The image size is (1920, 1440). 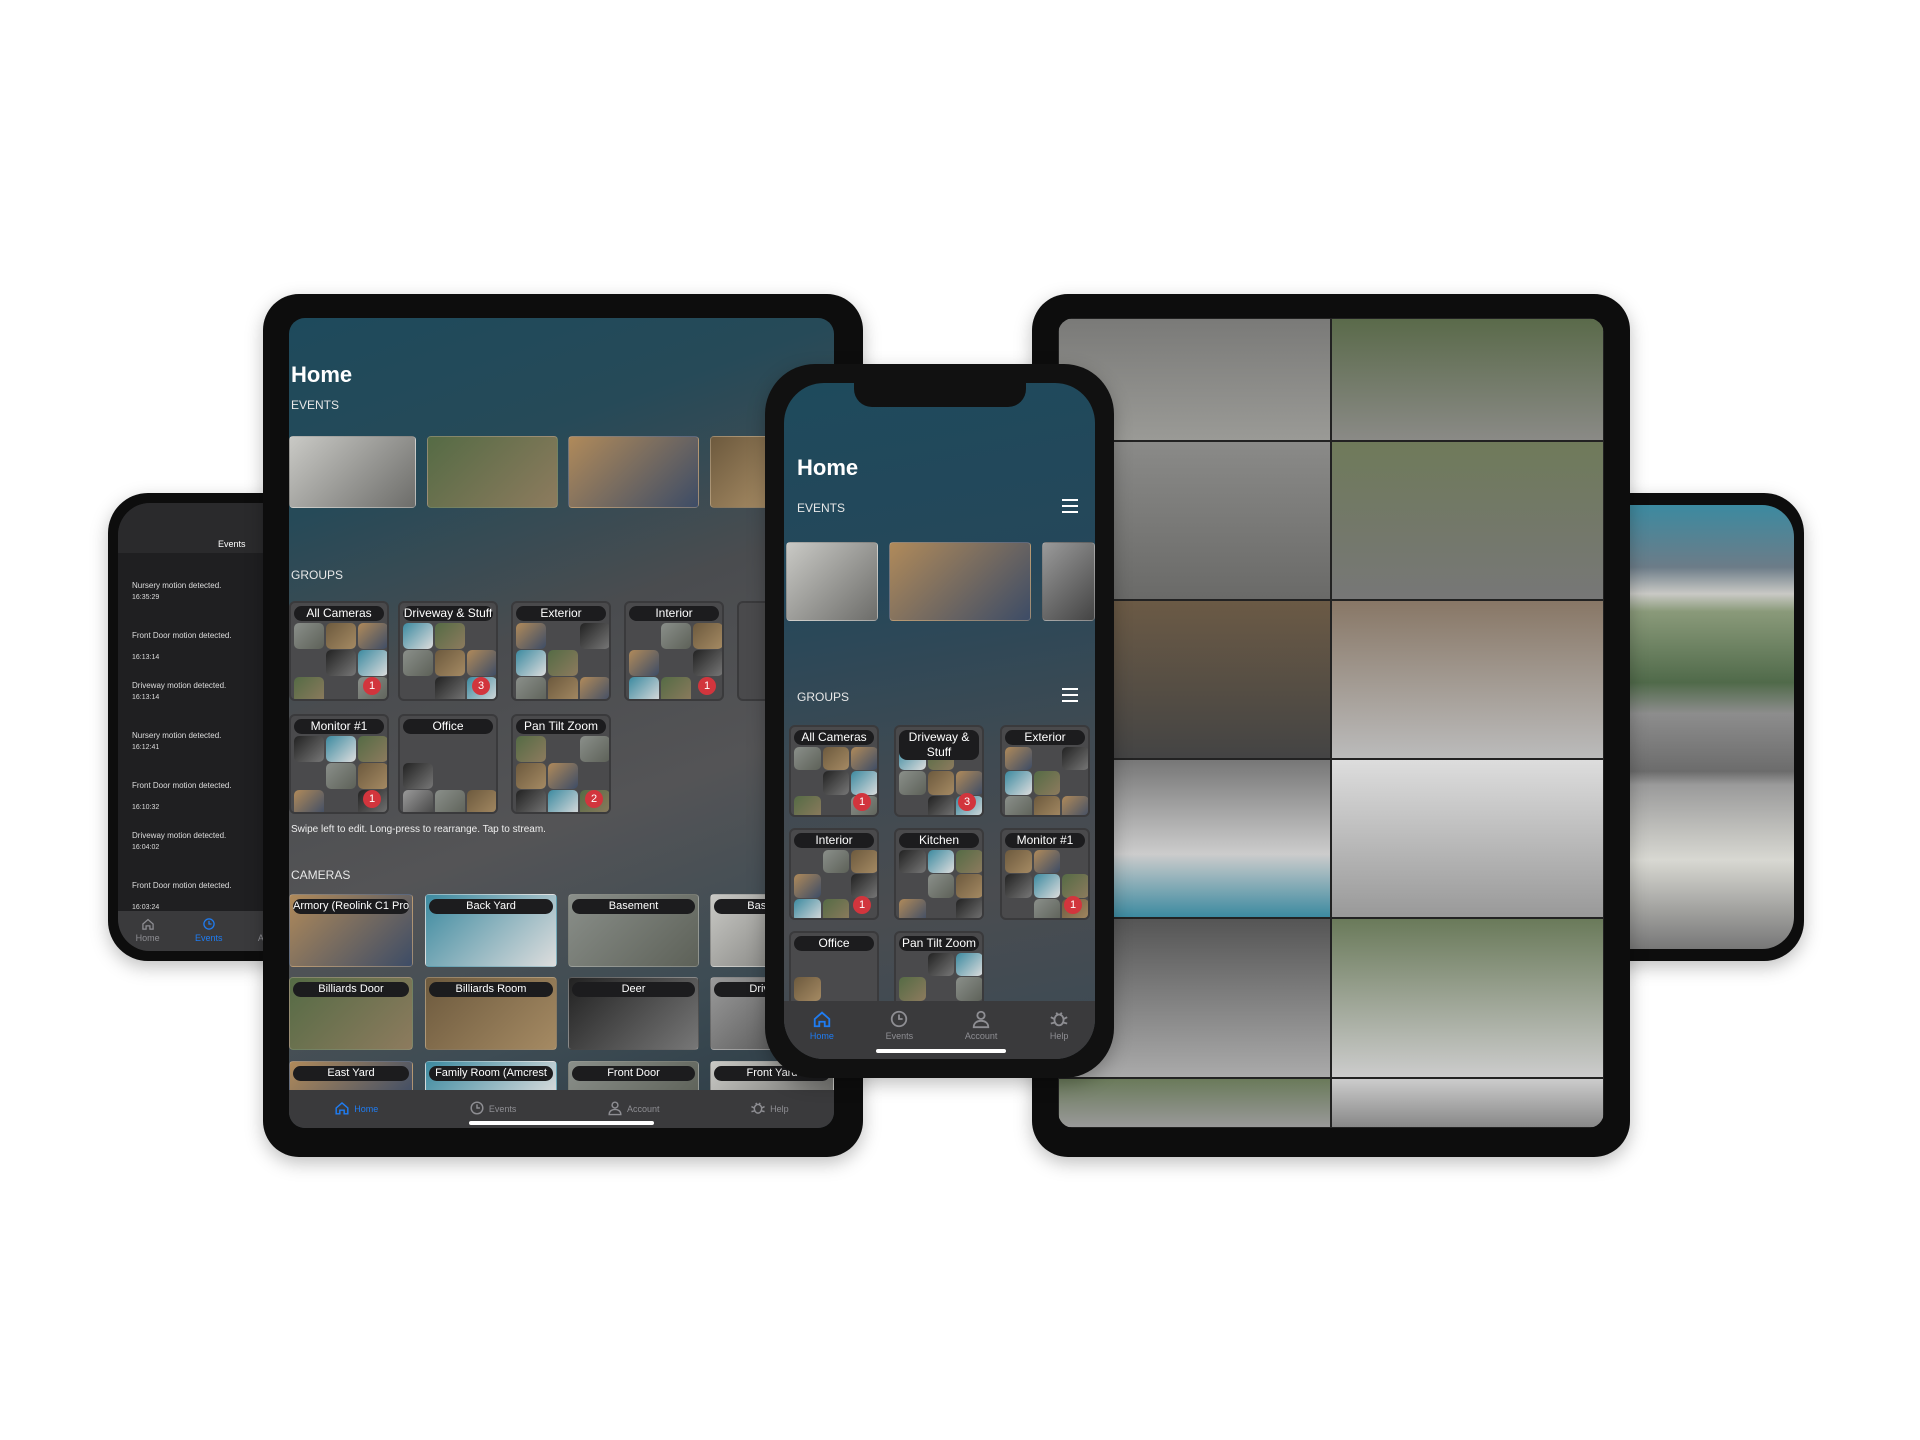 What do you see at coordinates (1070, 506) in the screenshot?
I see `events-menu-icon` at bounding box center [1070, 506].